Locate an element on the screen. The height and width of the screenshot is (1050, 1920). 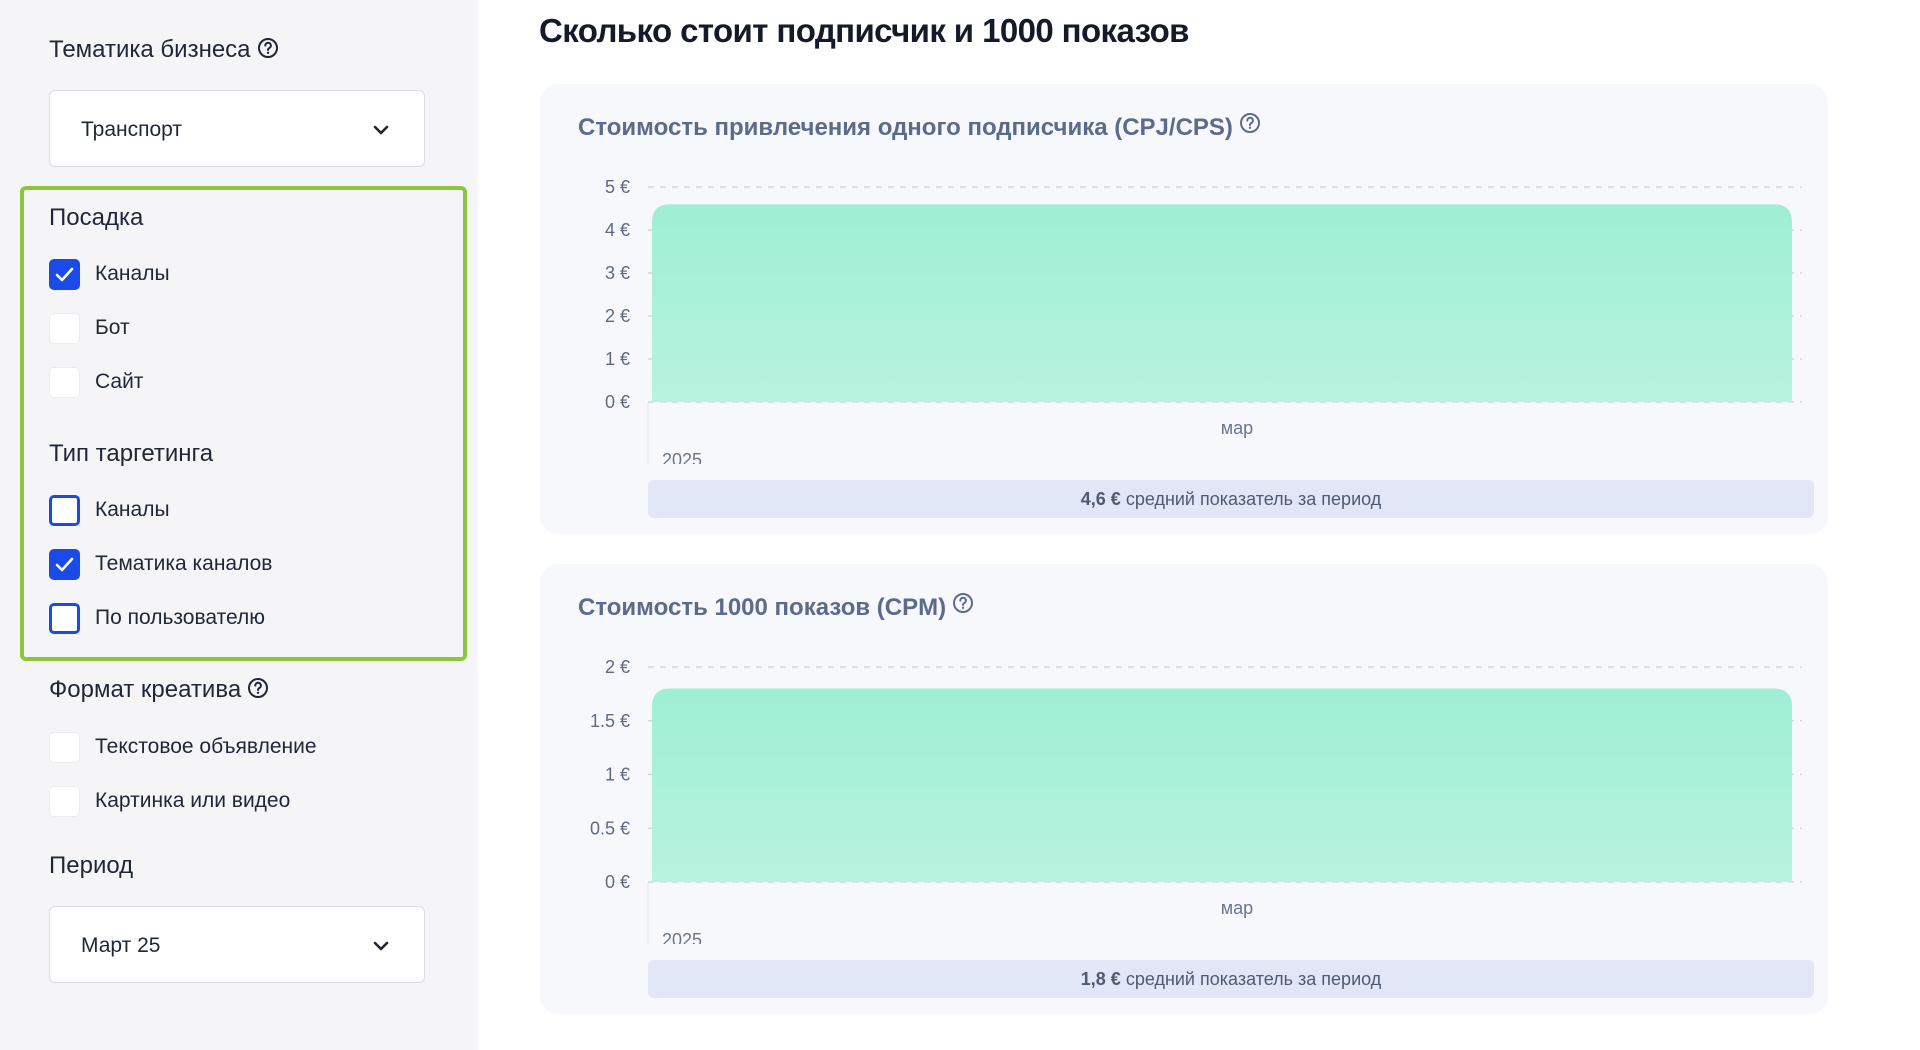
business-topic-value: Транспорт is located at coordinates (131, 129).